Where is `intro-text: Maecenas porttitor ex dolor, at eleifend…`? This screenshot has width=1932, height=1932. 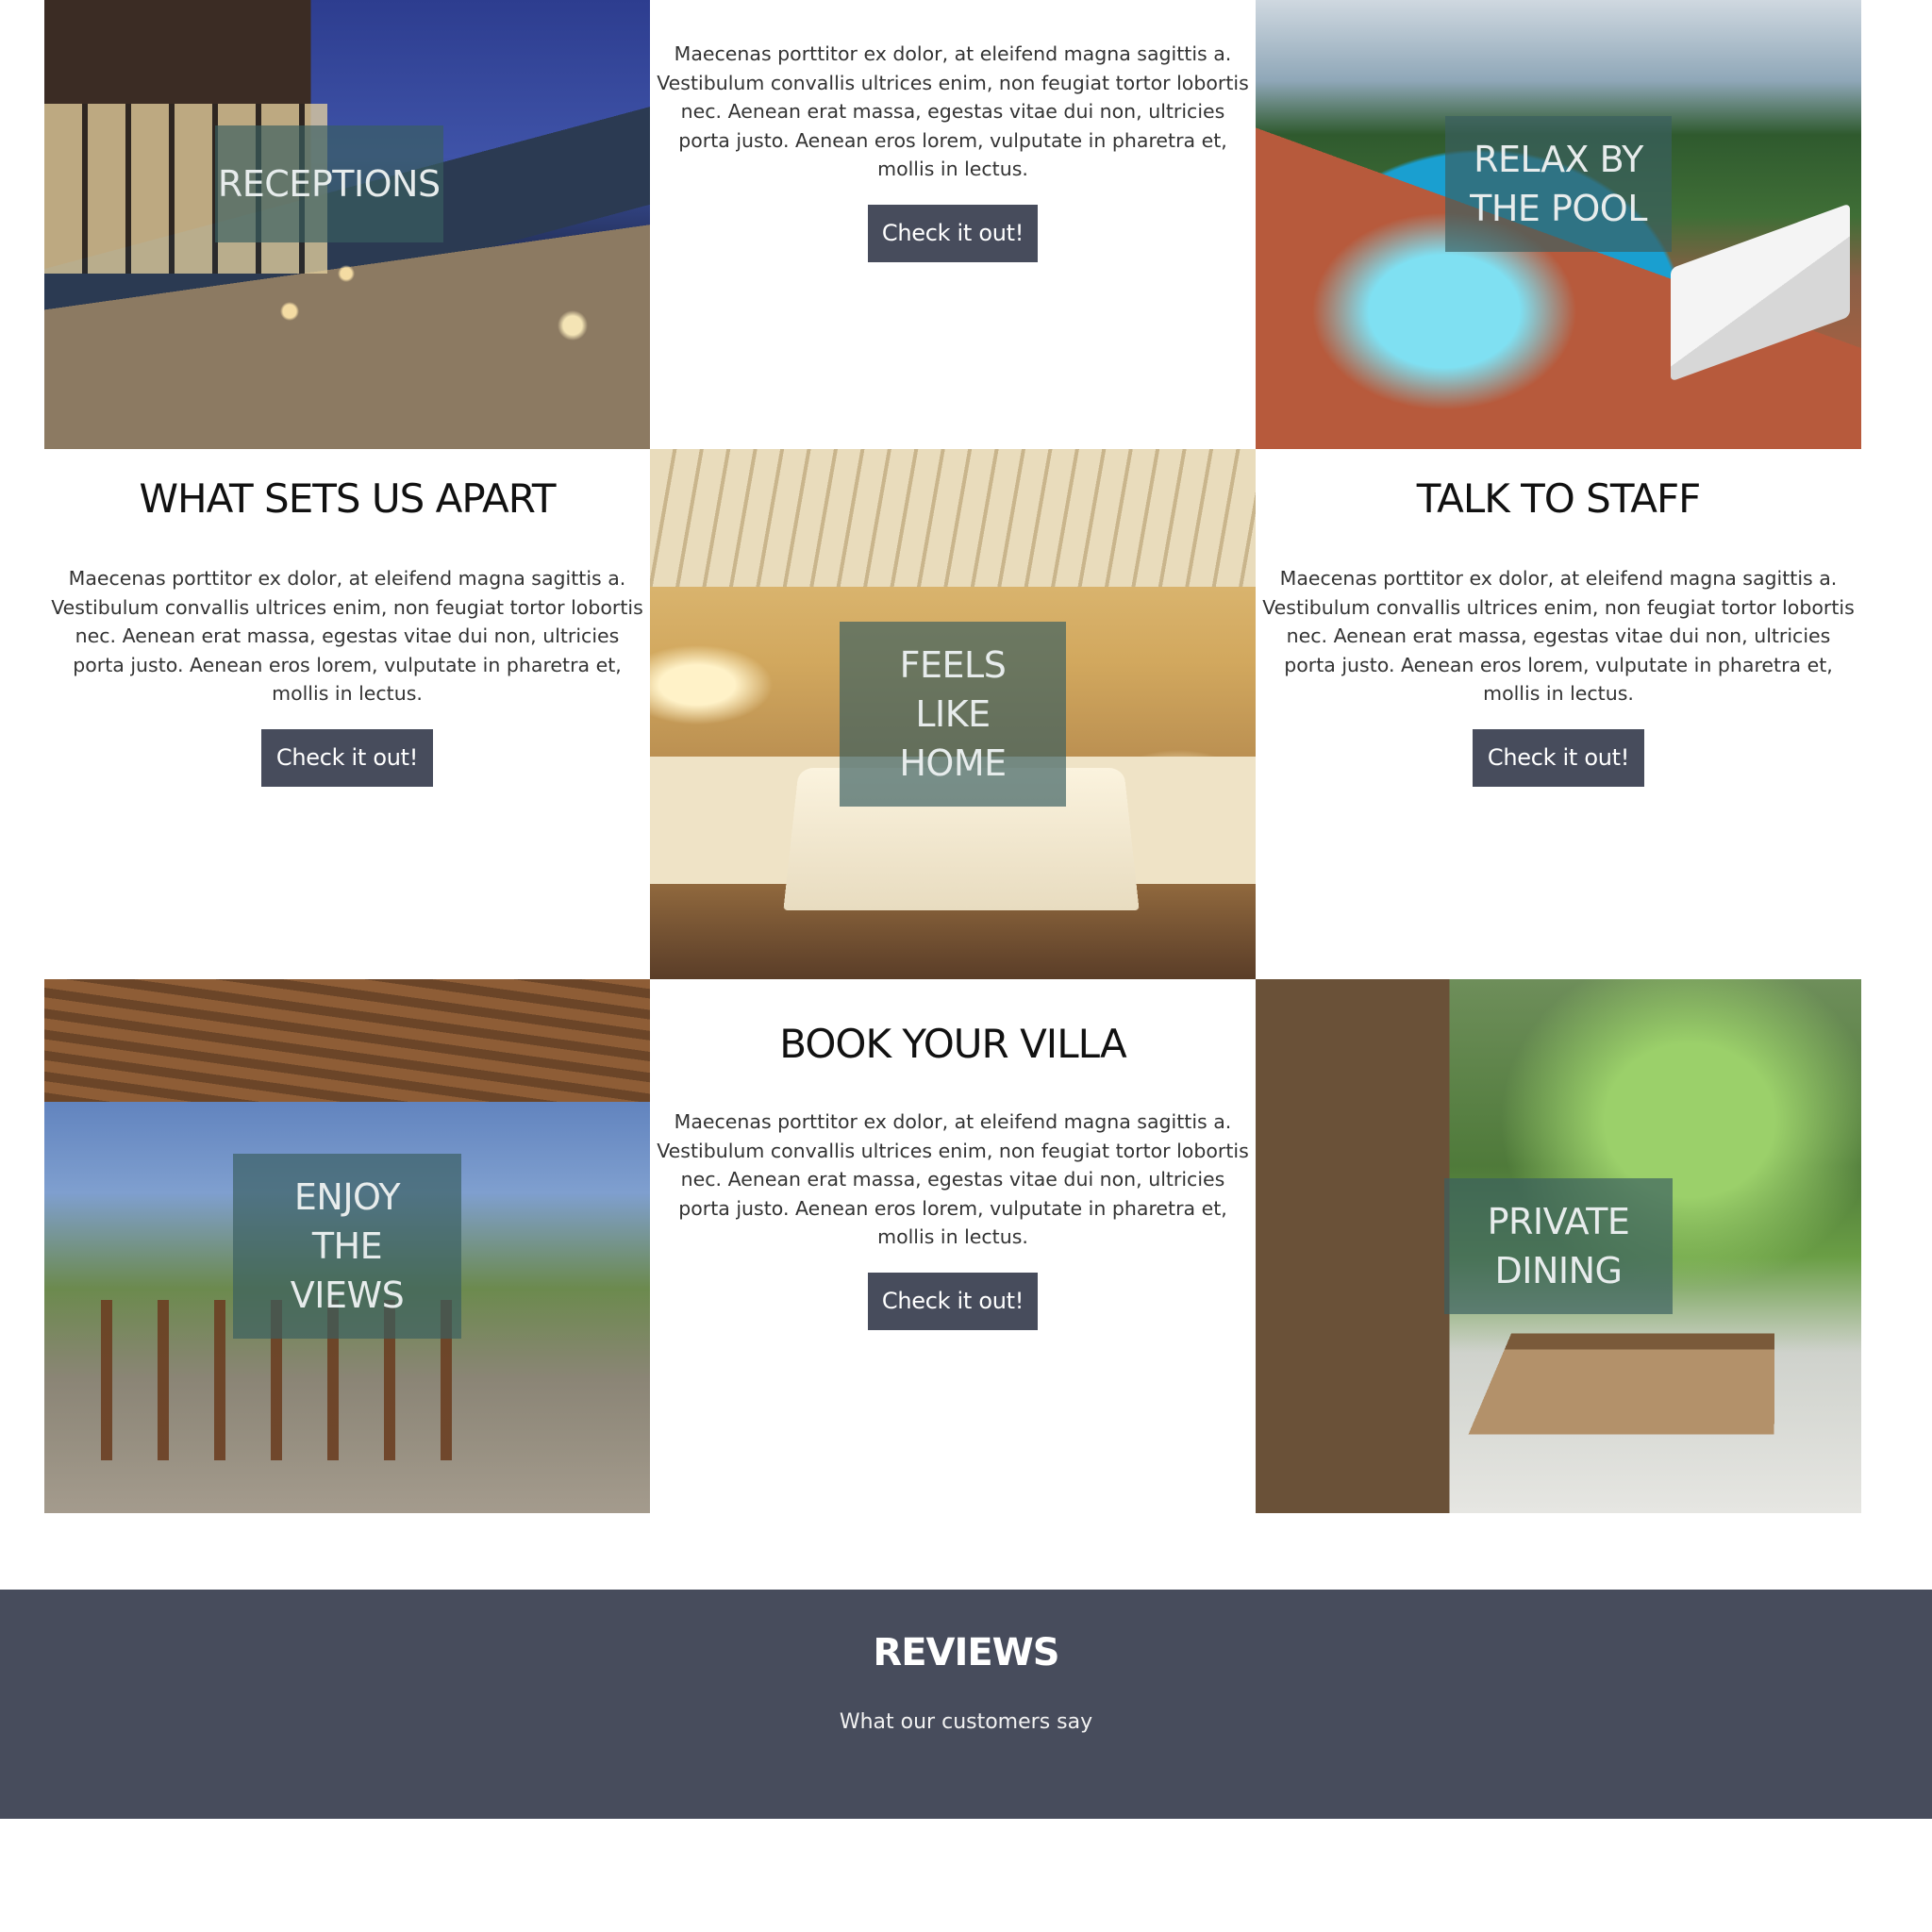
intro-text: Maecenas porttitor ex dolor, at eleifend… is located at coordinates (953, 111).